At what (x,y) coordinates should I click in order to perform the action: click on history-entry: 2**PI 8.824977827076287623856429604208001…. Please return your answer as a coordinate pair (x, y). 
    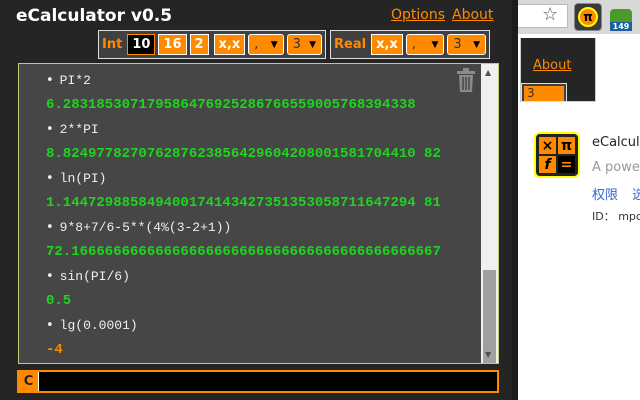
    Looking at the image, I should click on (243, 142).